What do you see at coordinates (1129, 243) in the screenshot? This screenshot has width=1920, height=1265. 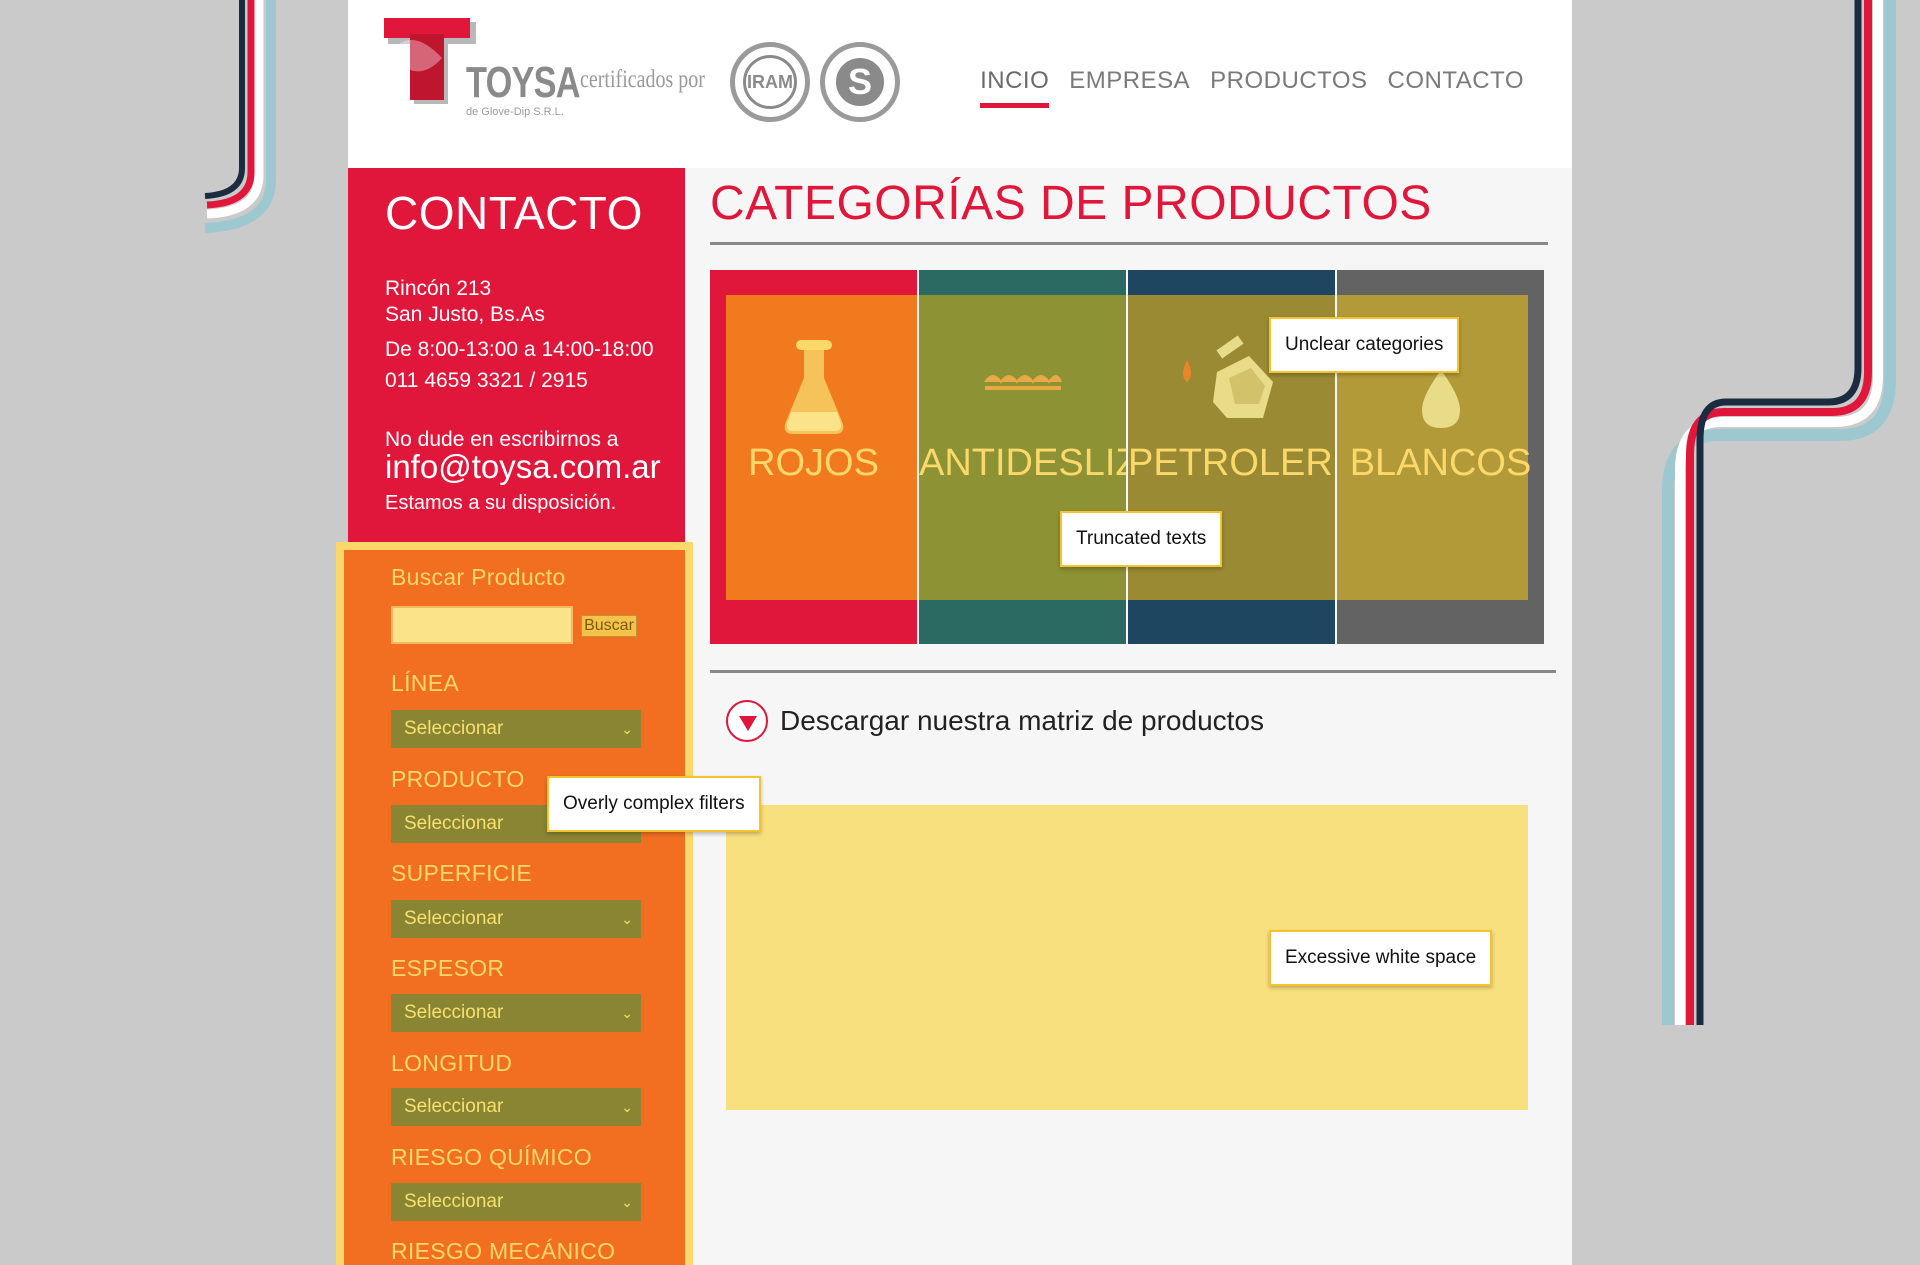 I see `title-divider` at bounding box center [1129, 243].